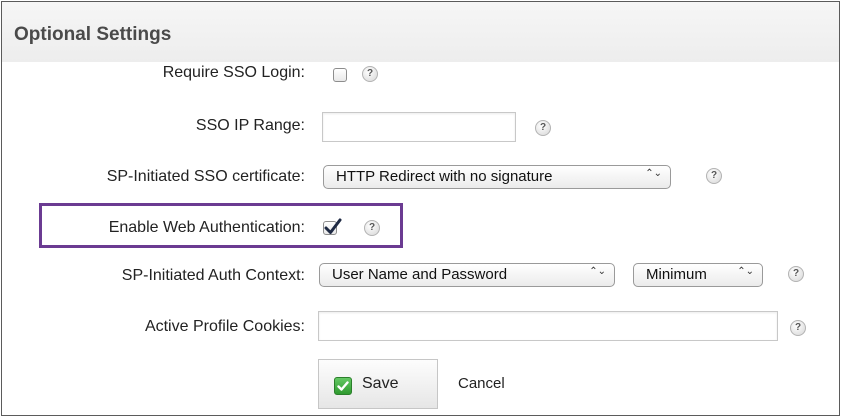 This screenshot has height=418, width=843. Describe the element at coordinates (93, 34) in the screenshot. I see `section-title: Optional Settings` at that location.